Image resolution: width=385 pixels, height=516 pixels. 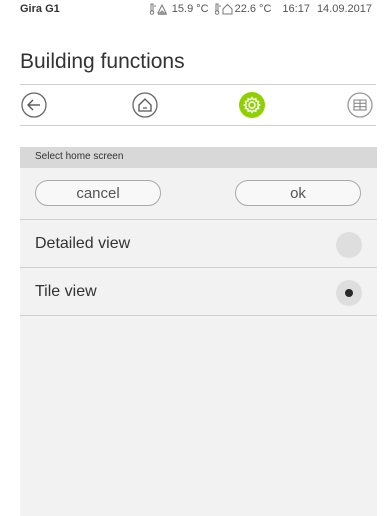 I want to click on tile-view-button, so click(x=360, y=105).